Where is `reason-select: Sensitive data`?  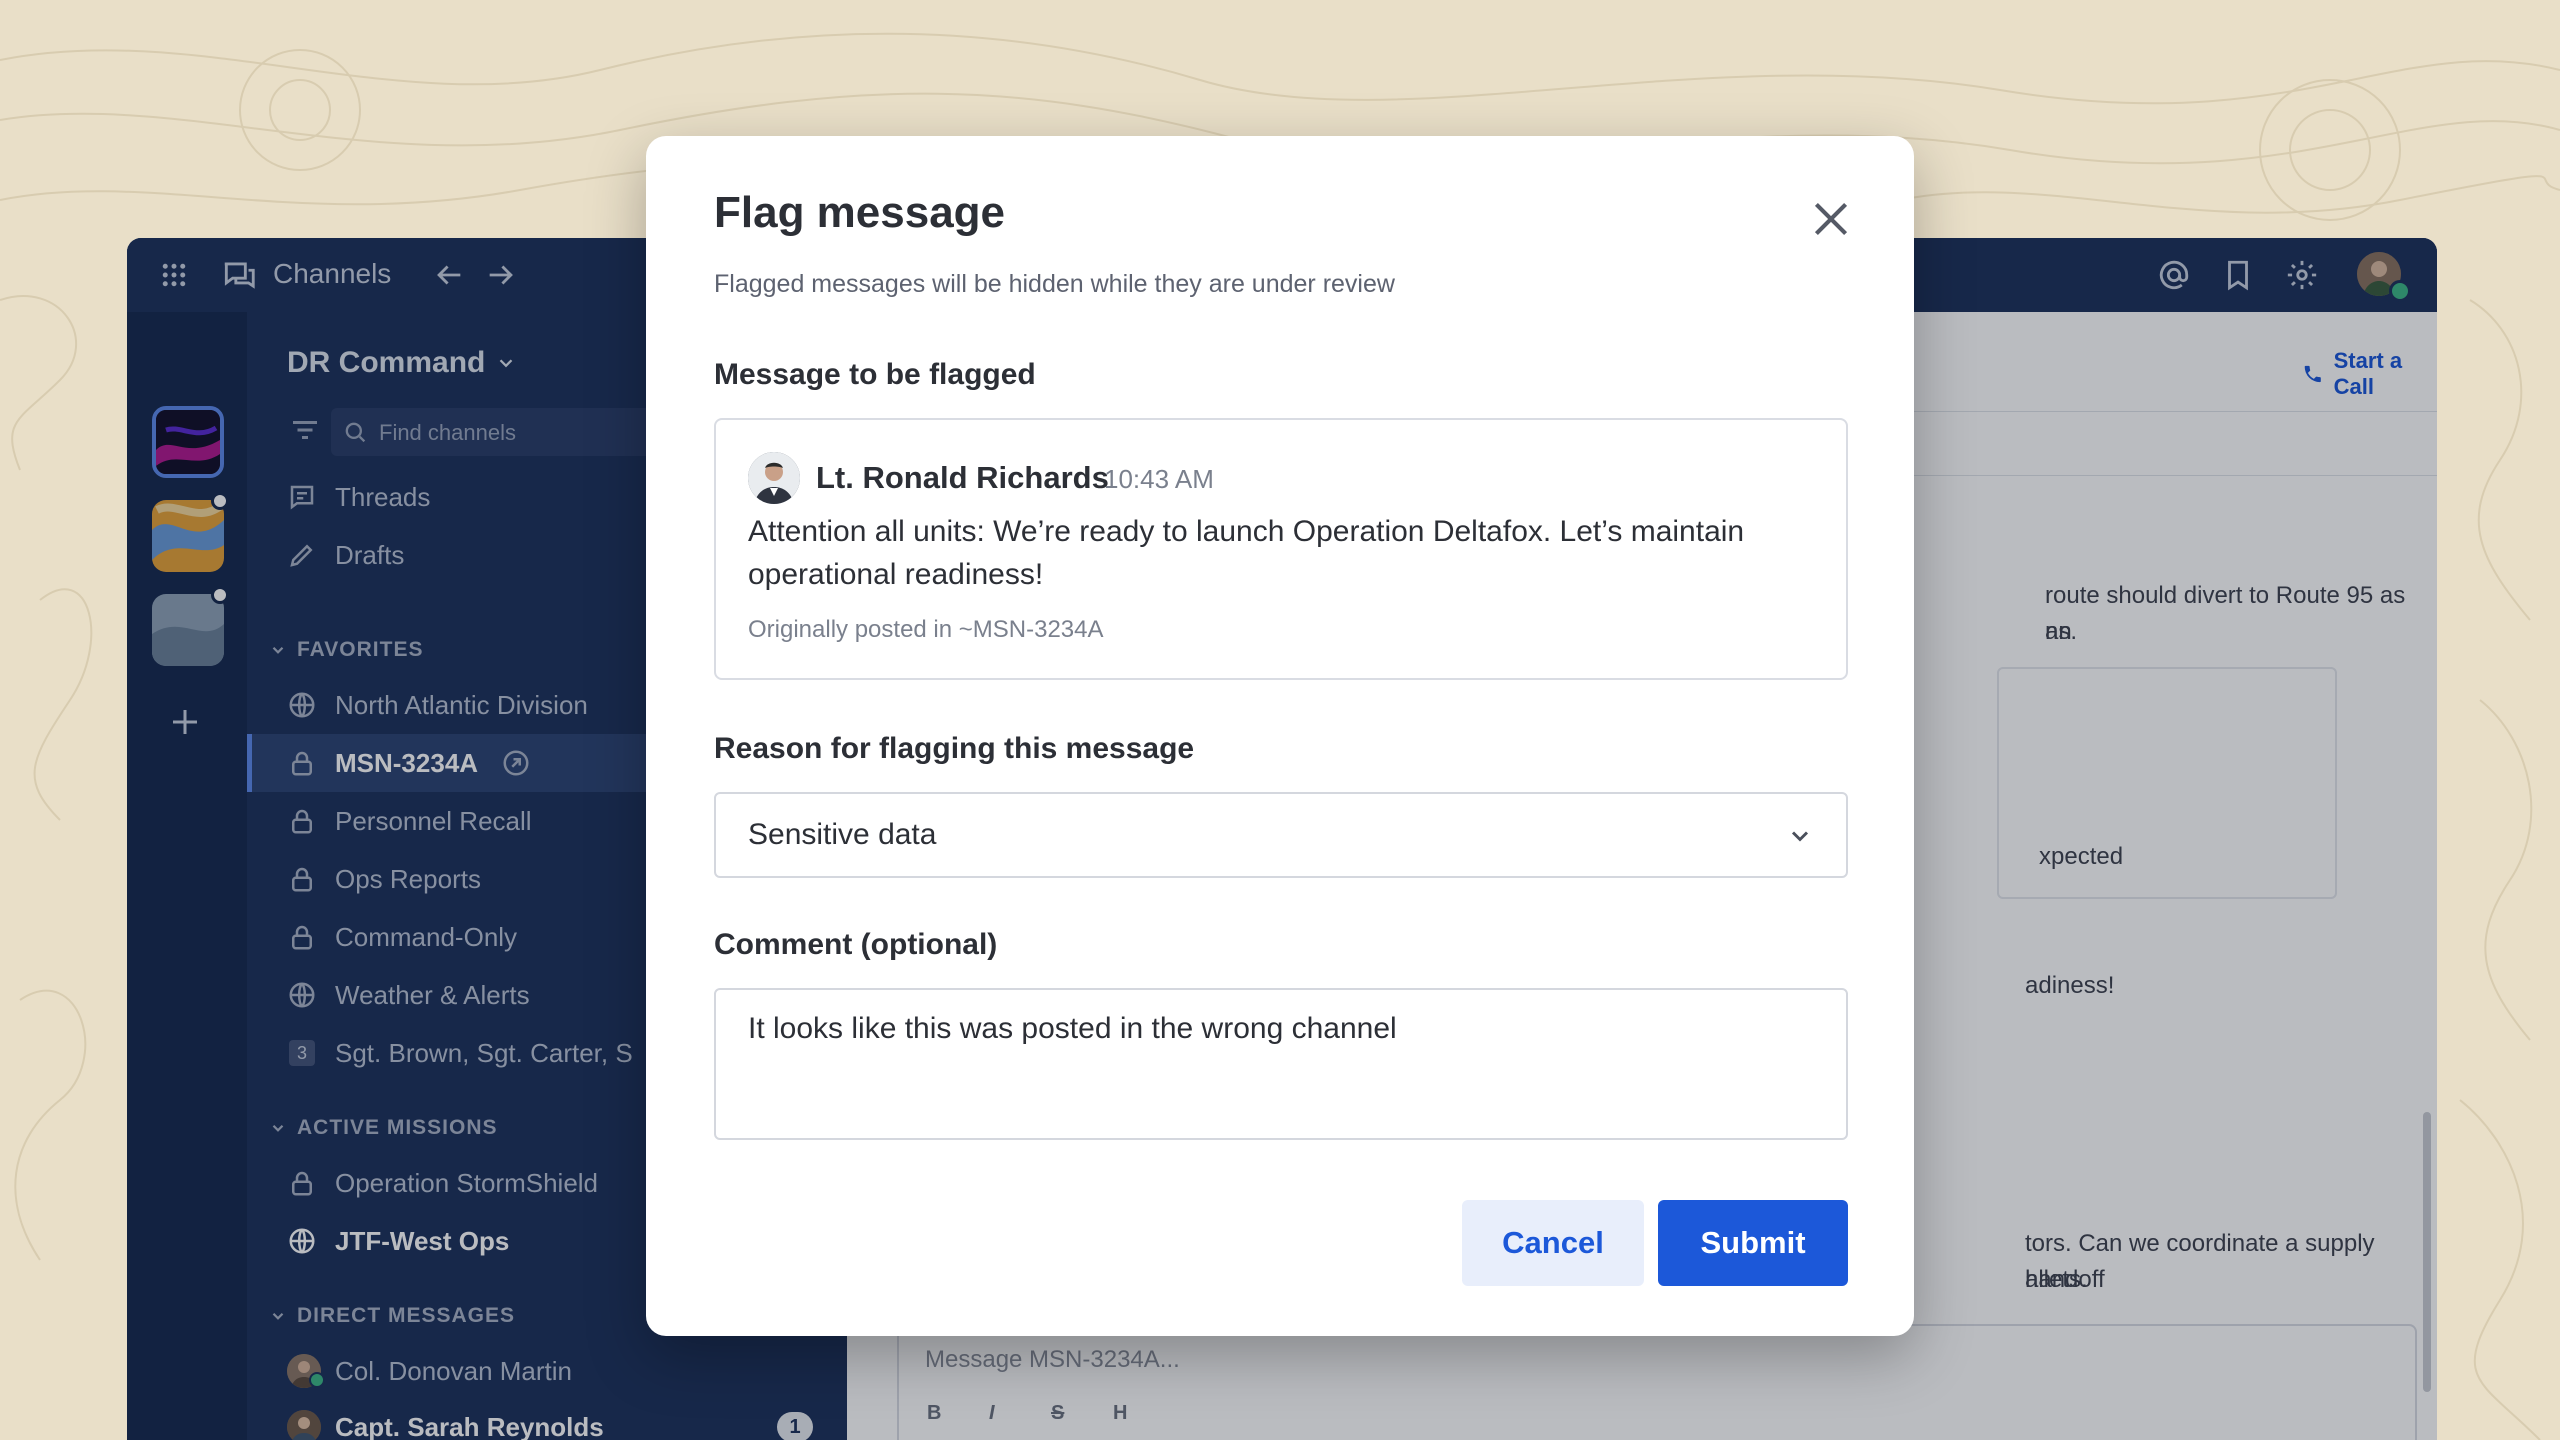
reason-select: Sensitive data is located at coordinates (1281, 835).